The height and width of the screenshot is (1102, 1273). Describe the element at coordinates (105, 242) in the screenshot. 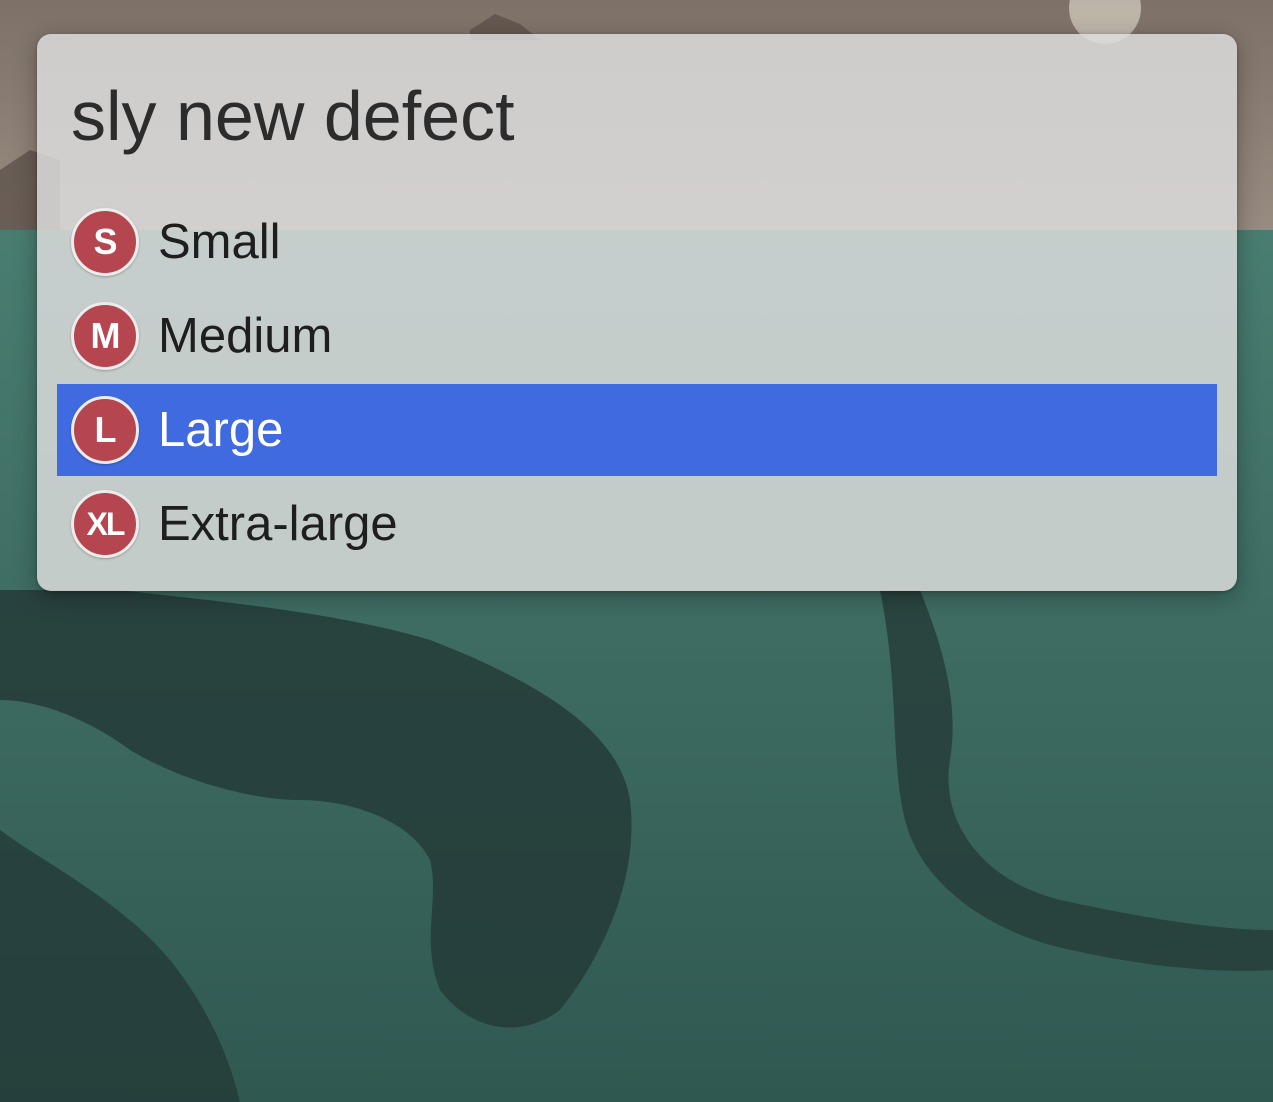

I see `size-badge-icon: S` at that location.